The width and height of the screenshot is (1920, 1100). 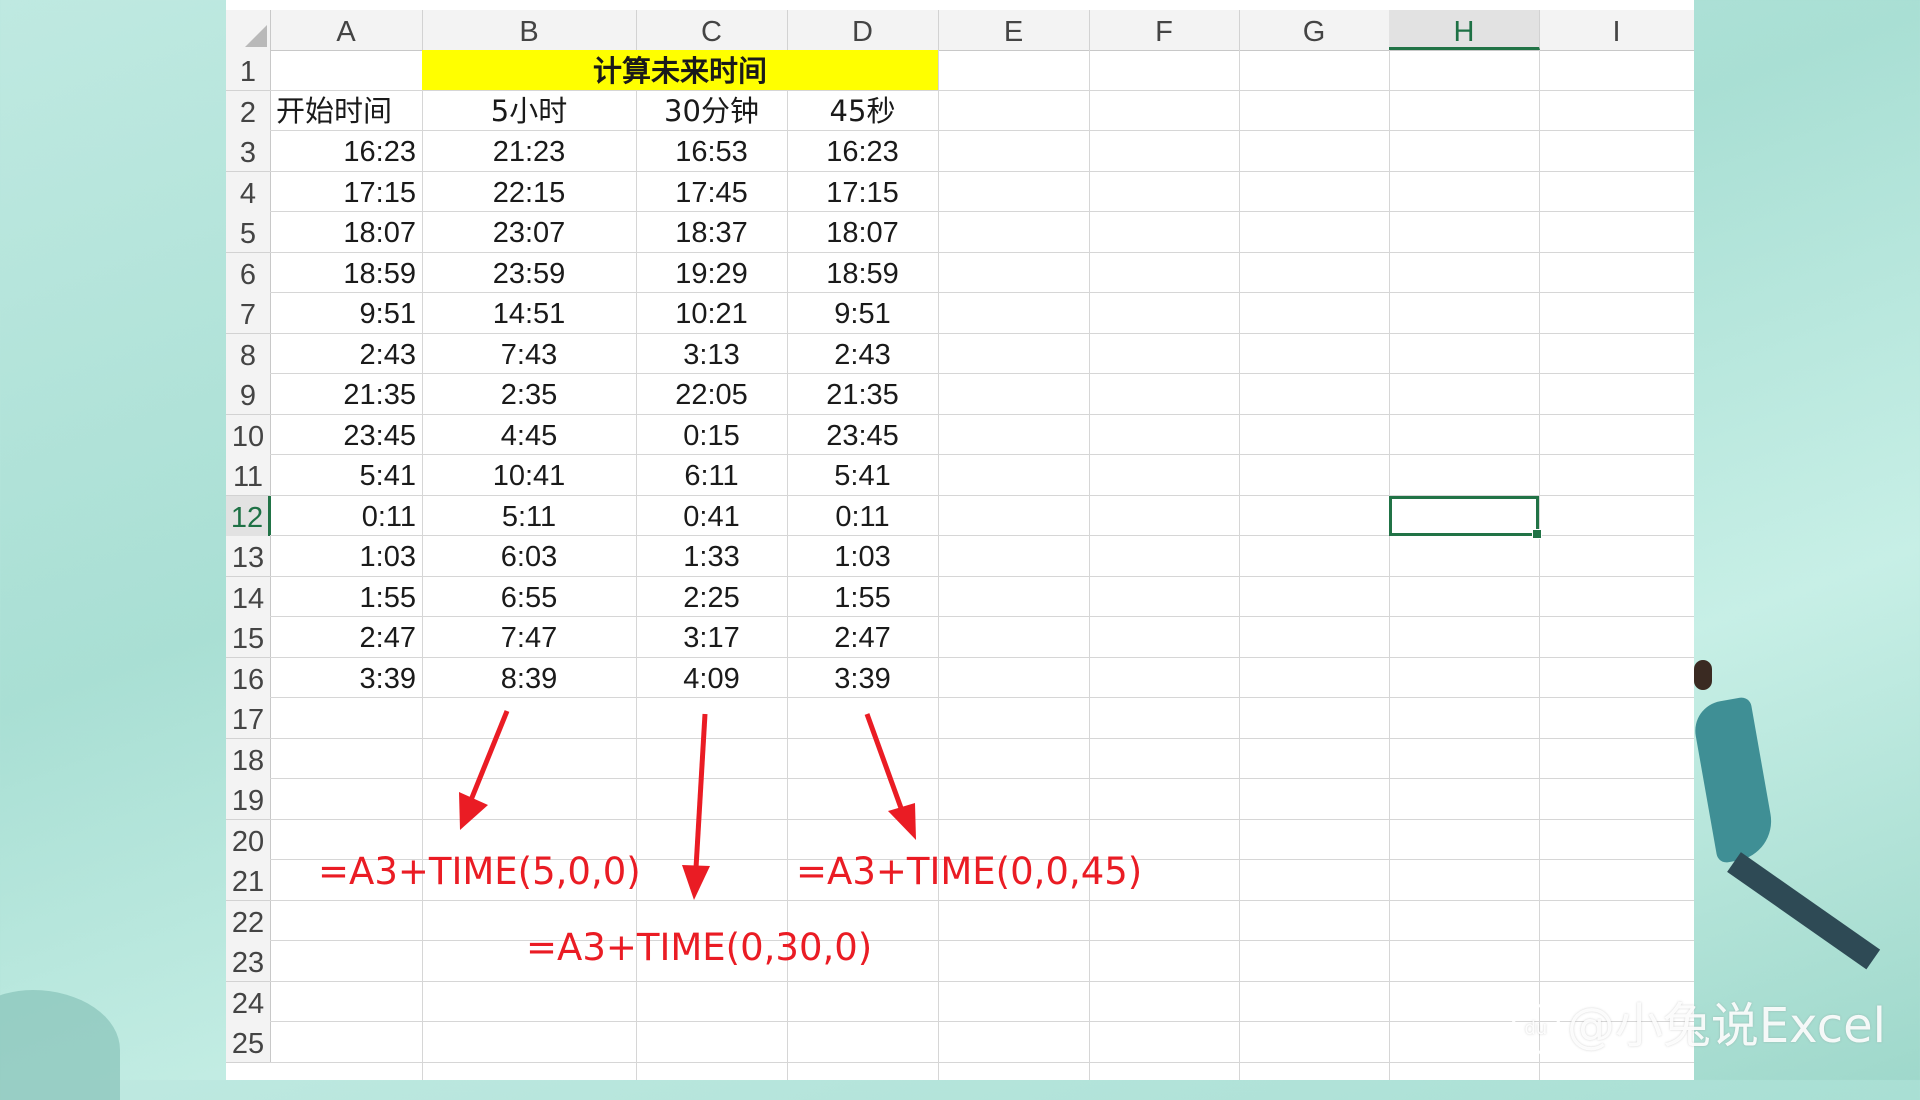 I want to click on cell-c5: 18:37, so click(x=711, y=232).